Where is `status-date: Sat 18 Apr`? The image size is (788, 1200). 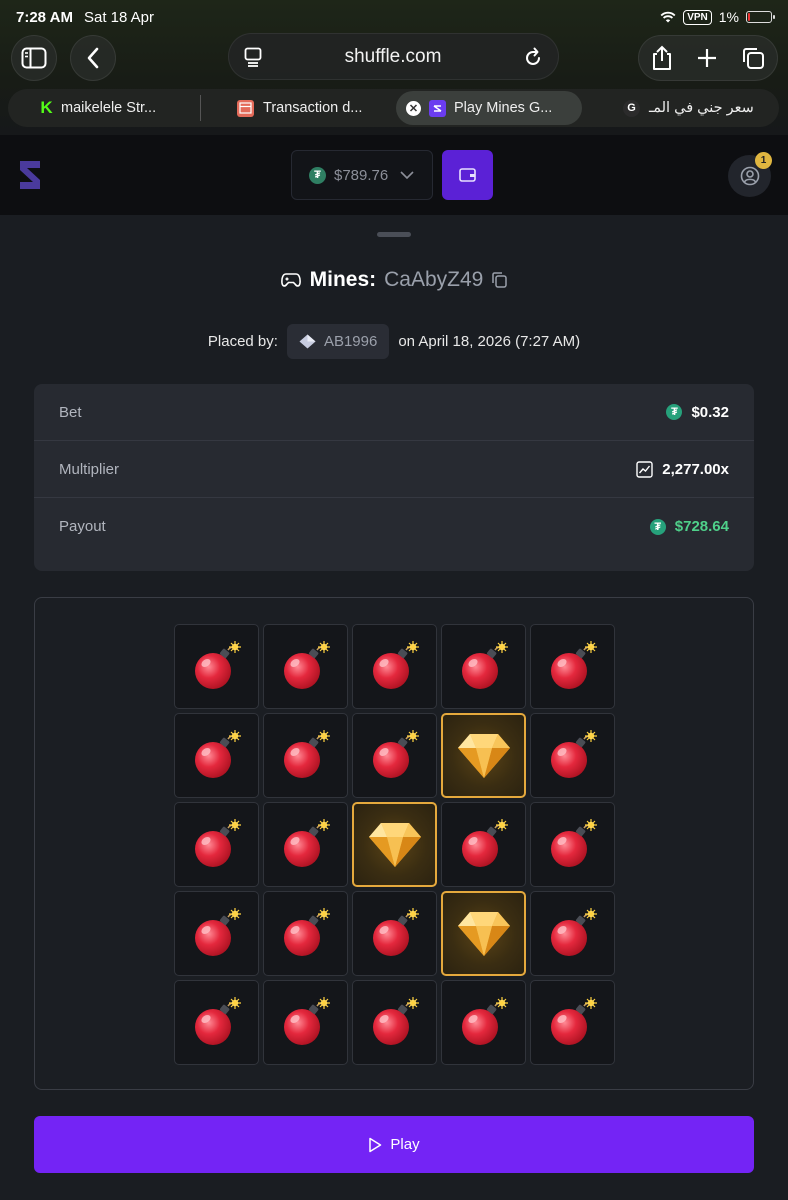 status-date: Sat 18 Apr is located at coordinates (119, 17).